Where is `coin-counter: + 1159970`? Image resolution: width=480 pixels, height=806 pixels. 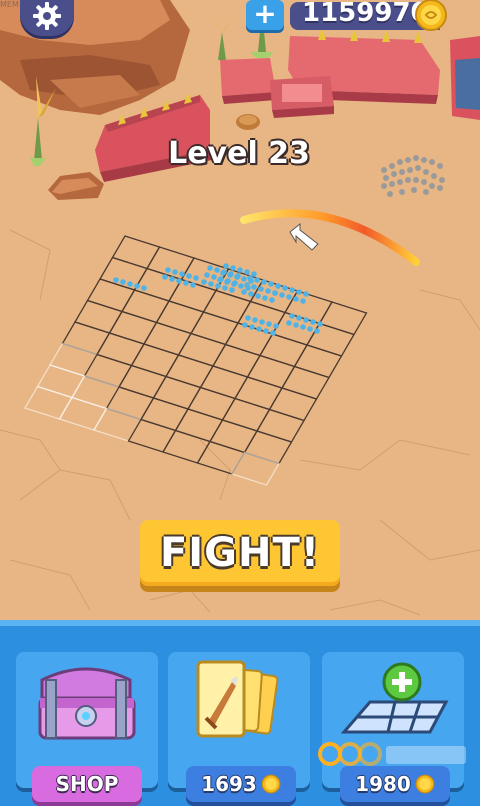
coin-counter: + 1159970 is located at coordinates (358, 17).